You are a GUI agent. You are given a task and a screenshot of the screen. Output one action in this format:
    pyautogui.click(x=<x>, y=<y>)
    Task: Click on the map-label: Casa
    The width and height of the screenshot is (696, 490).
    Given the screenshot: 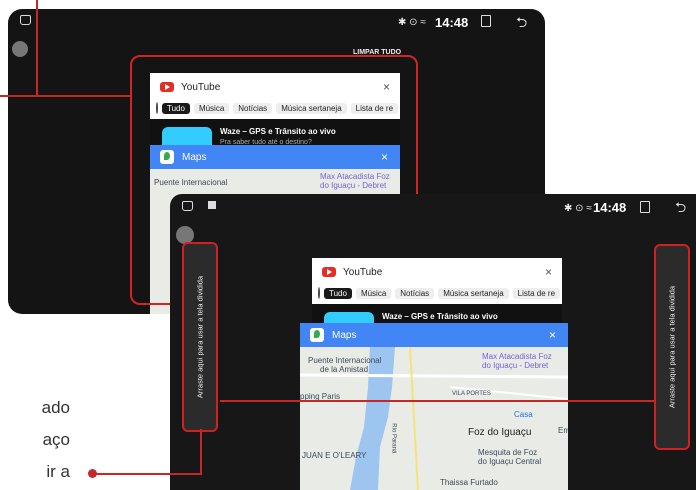 What is the action you would take?
    pyautogui.click(x=523, y=414)
    